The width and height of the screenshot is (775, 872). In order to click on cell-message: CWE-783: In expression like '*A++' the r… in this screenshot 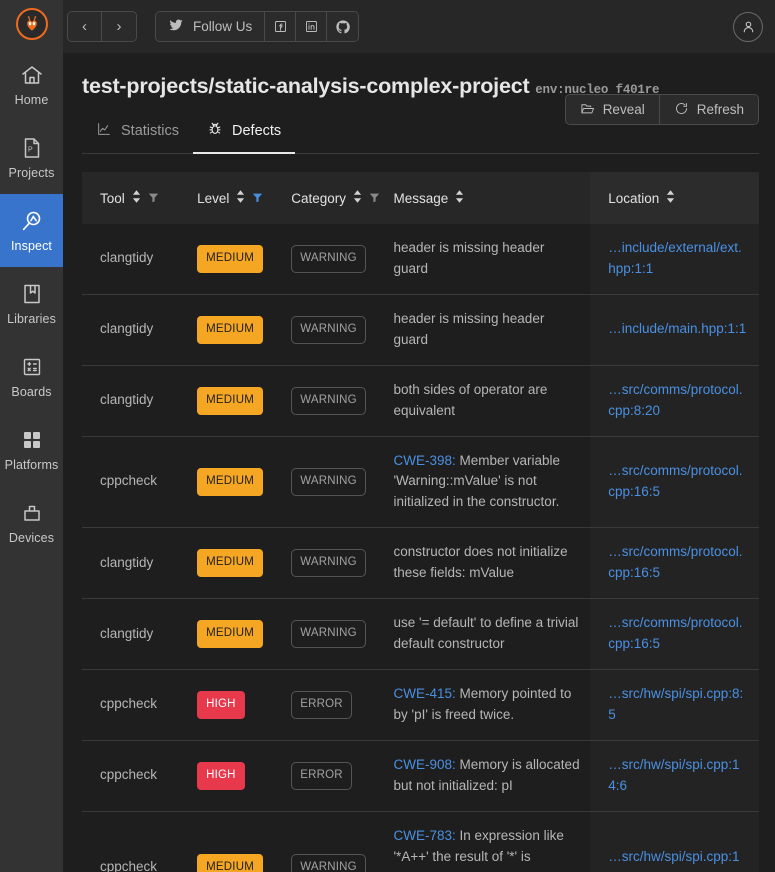, I will do `click(483, 841)`.